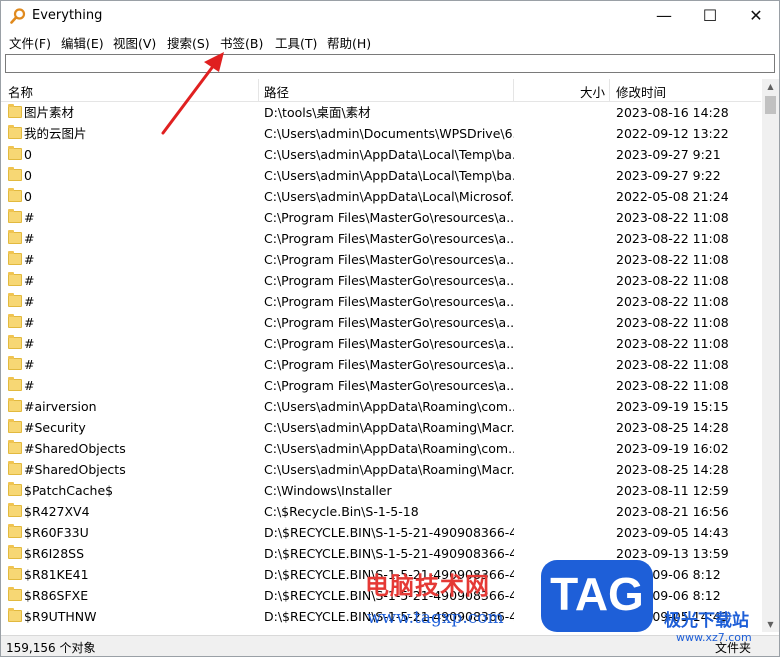 This screenshot has height=657, width=780. Describe the element at coordinates (54, 553) in the screenshot. I see `cell-name: $R6I28SS` at that location.